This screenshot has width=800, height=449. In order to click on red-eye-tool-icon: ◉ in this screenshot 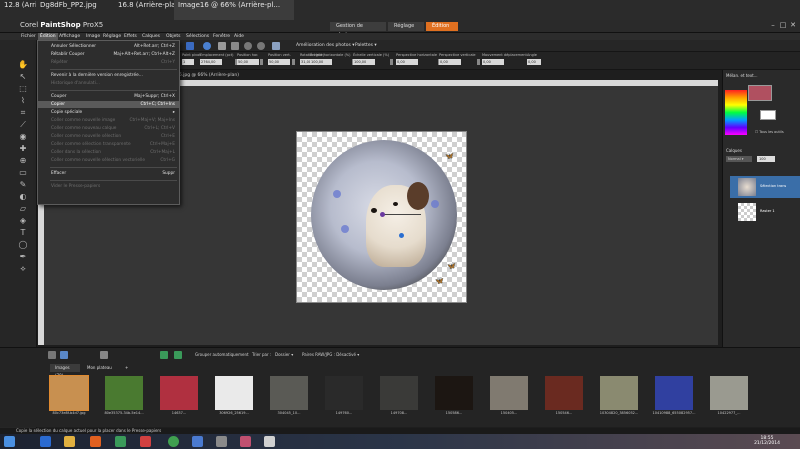, I will do `click(23, 137)`.